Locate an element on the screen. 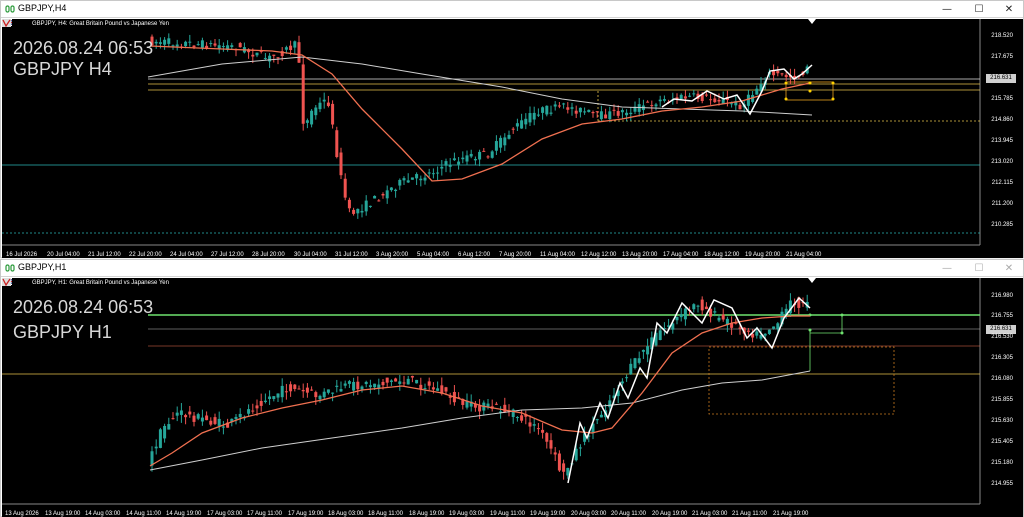 The width and height of the screenshot is (1024, 517). overlay-symbol: GBPJPY H1 is located at coordinates (62, 332).